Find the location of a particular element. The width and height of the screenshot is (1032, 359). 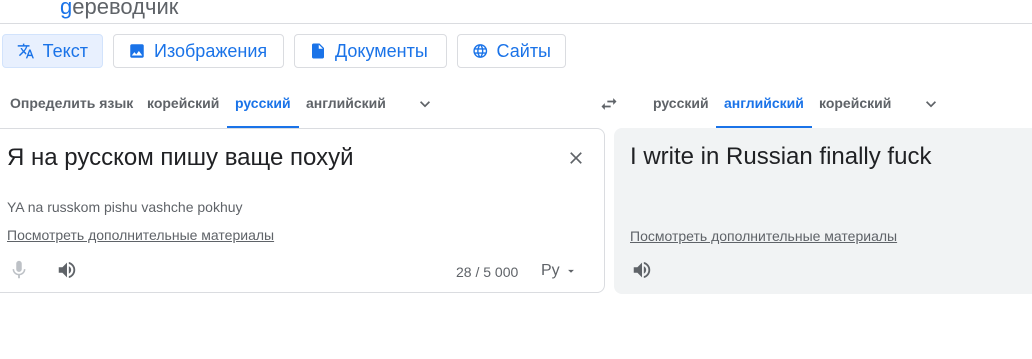

microphone-icon is located at coordinates (19, 269).